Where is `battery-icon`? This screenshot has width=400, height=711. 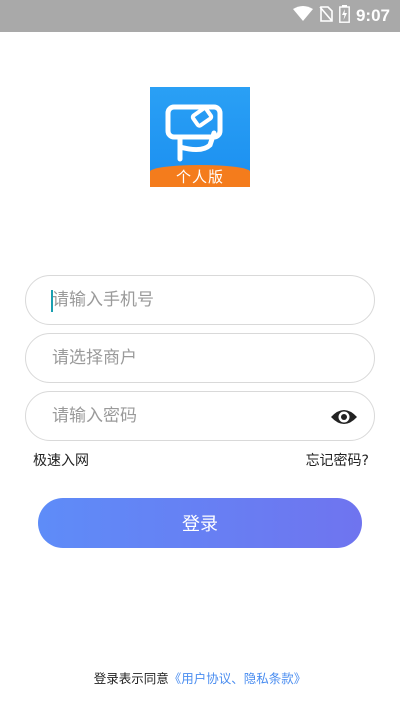 battery-icon is located at coordinates (344, 16).